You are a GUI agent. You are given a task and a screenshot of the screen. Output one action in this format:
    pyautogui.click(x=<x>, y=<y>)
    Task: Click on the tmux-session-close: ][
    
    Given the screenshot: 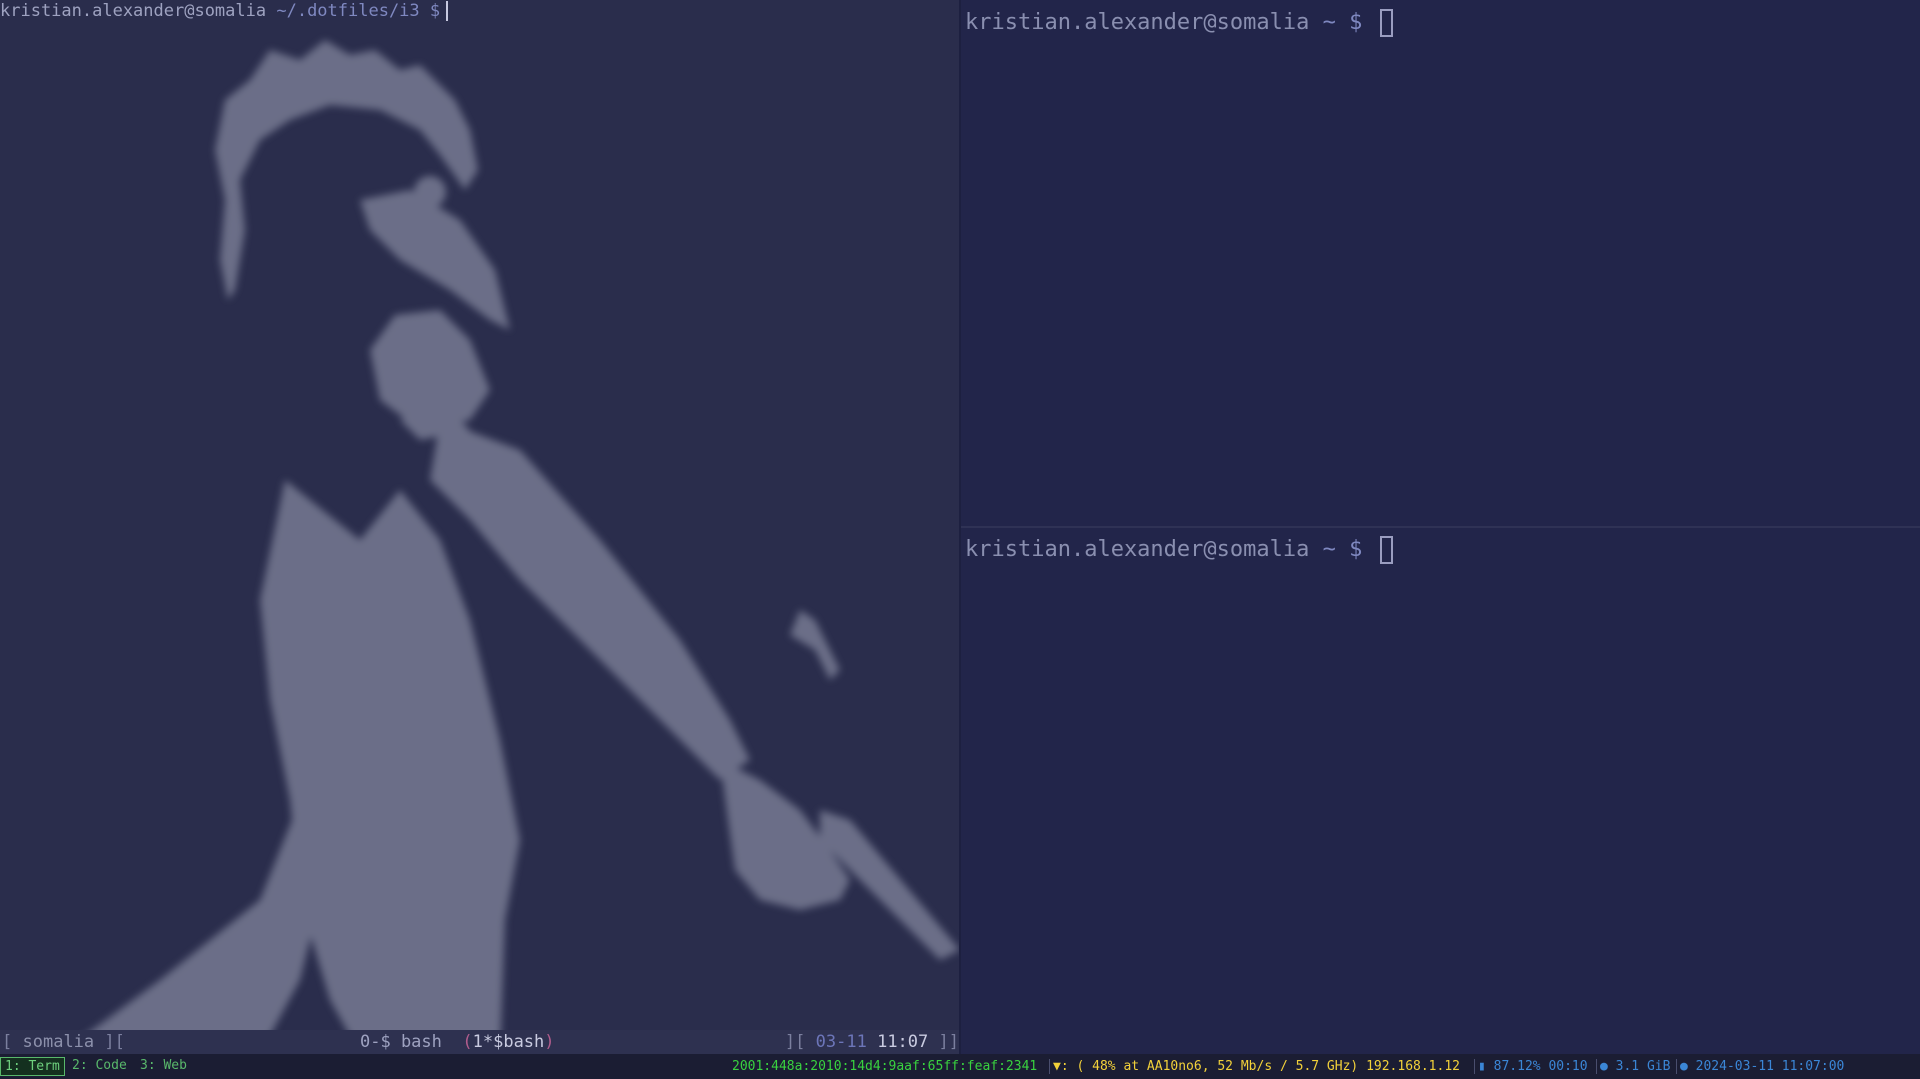 What is the action you would take?
    pyautogui.click(x=114, y=1042)
    